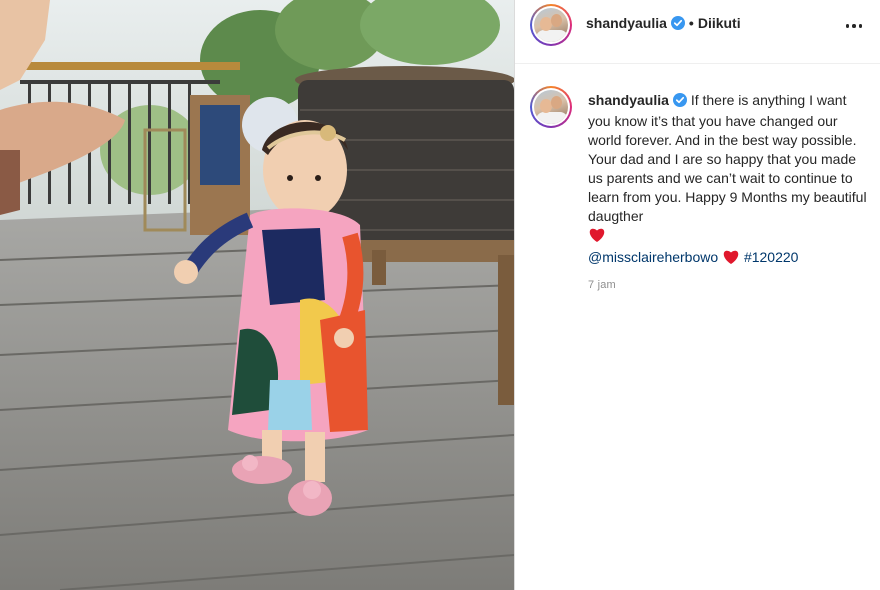 The height and width of the screenshot is (590, 880). I want to click on hashtag-link: #120220, so click(771, 257).